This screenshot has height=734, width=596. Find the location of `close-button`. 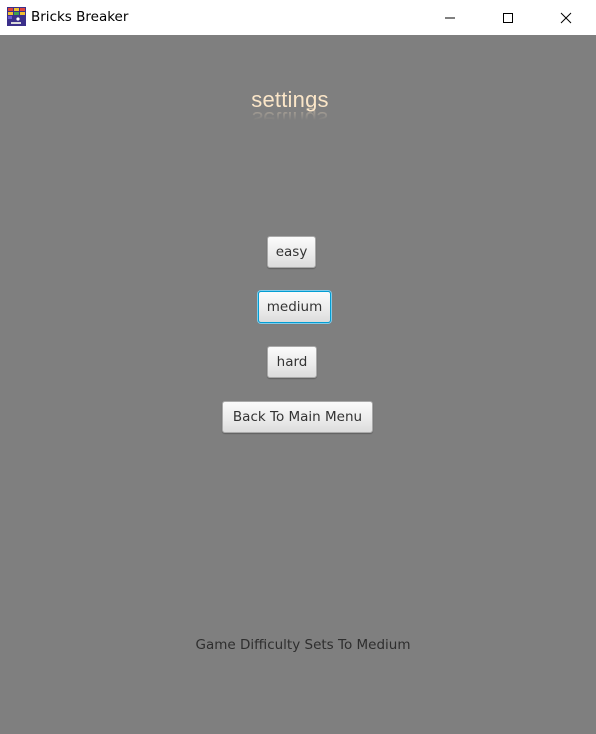

close-button is located at coordinates (566, 17).